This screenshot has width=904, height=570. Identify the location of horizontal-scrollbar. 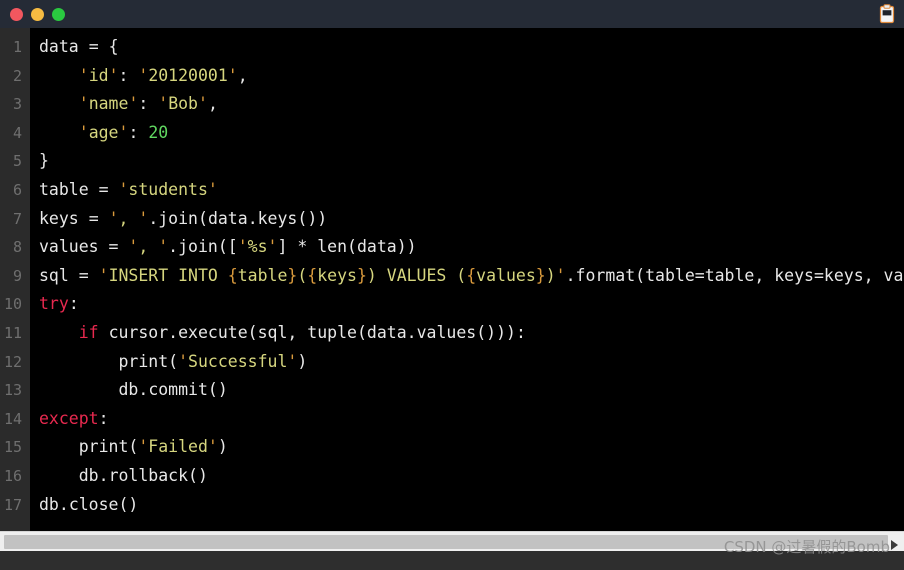
(452, 541).